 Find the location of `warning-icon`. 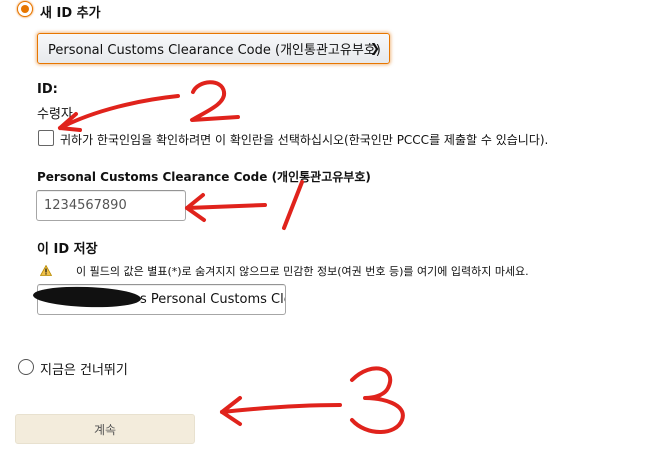

warning-icon is located at coordinates (46, 270).